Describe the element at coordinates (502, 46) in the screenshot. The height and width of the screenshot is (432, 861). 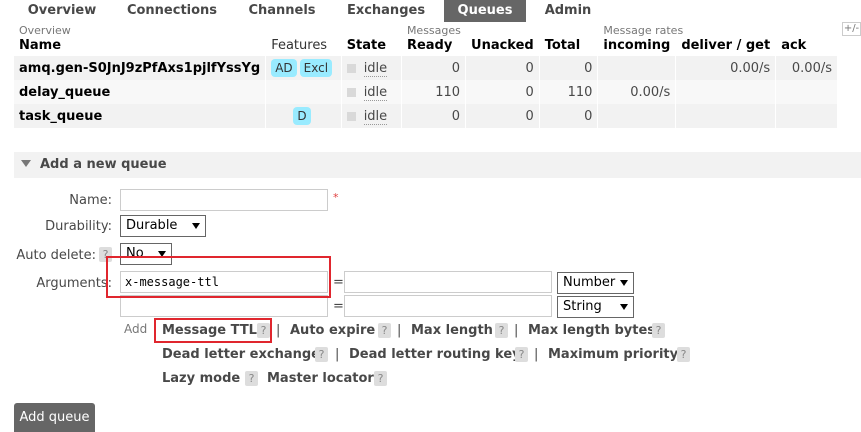
I see `col-unacked: Unacked` at that location.